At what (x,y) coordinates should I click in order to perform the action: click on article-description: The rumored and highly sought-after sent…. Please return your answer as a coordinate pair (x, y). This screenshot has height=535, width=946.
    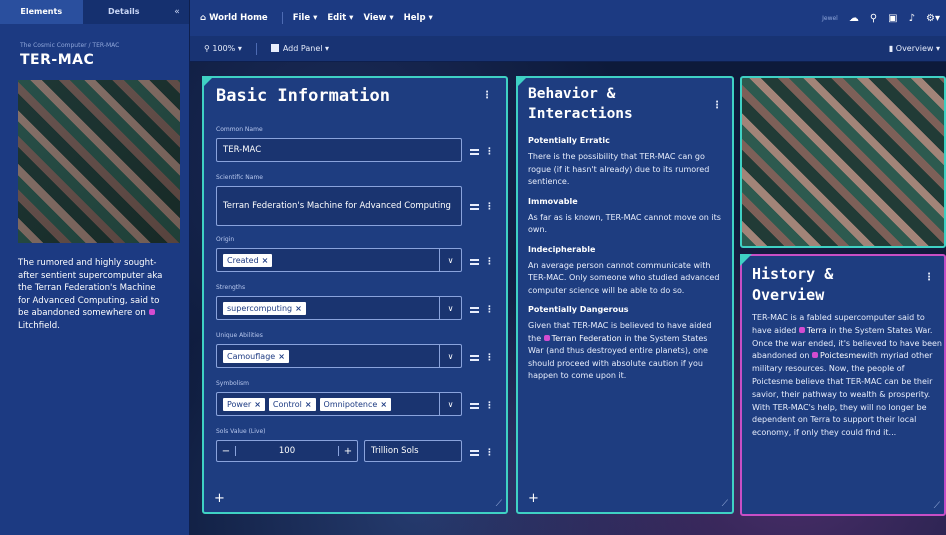
    Looking at the image, I should click on (94, 288).